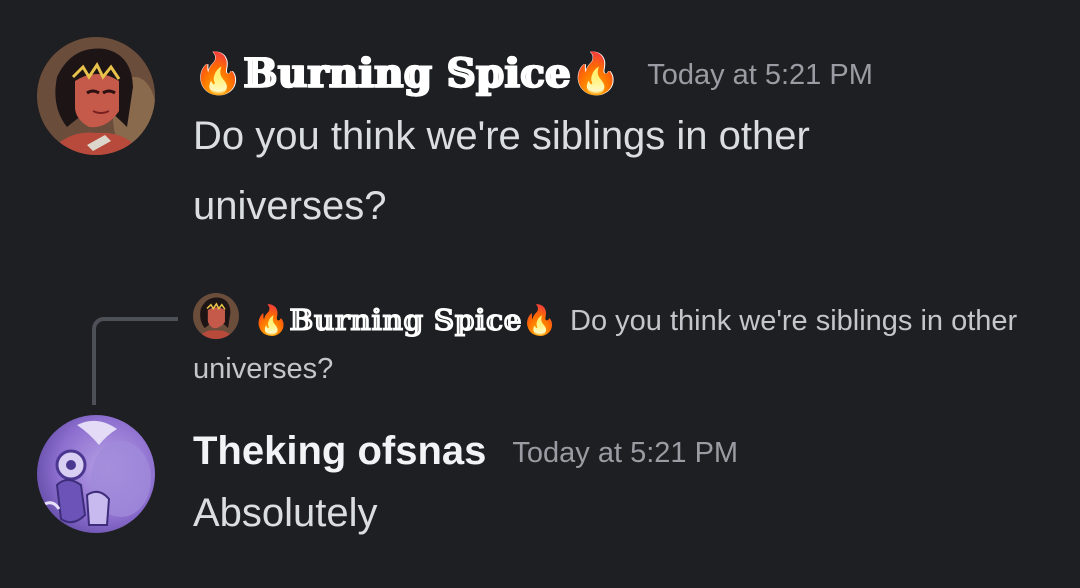  I want to click on message-1-avatar, so click(96, 96).